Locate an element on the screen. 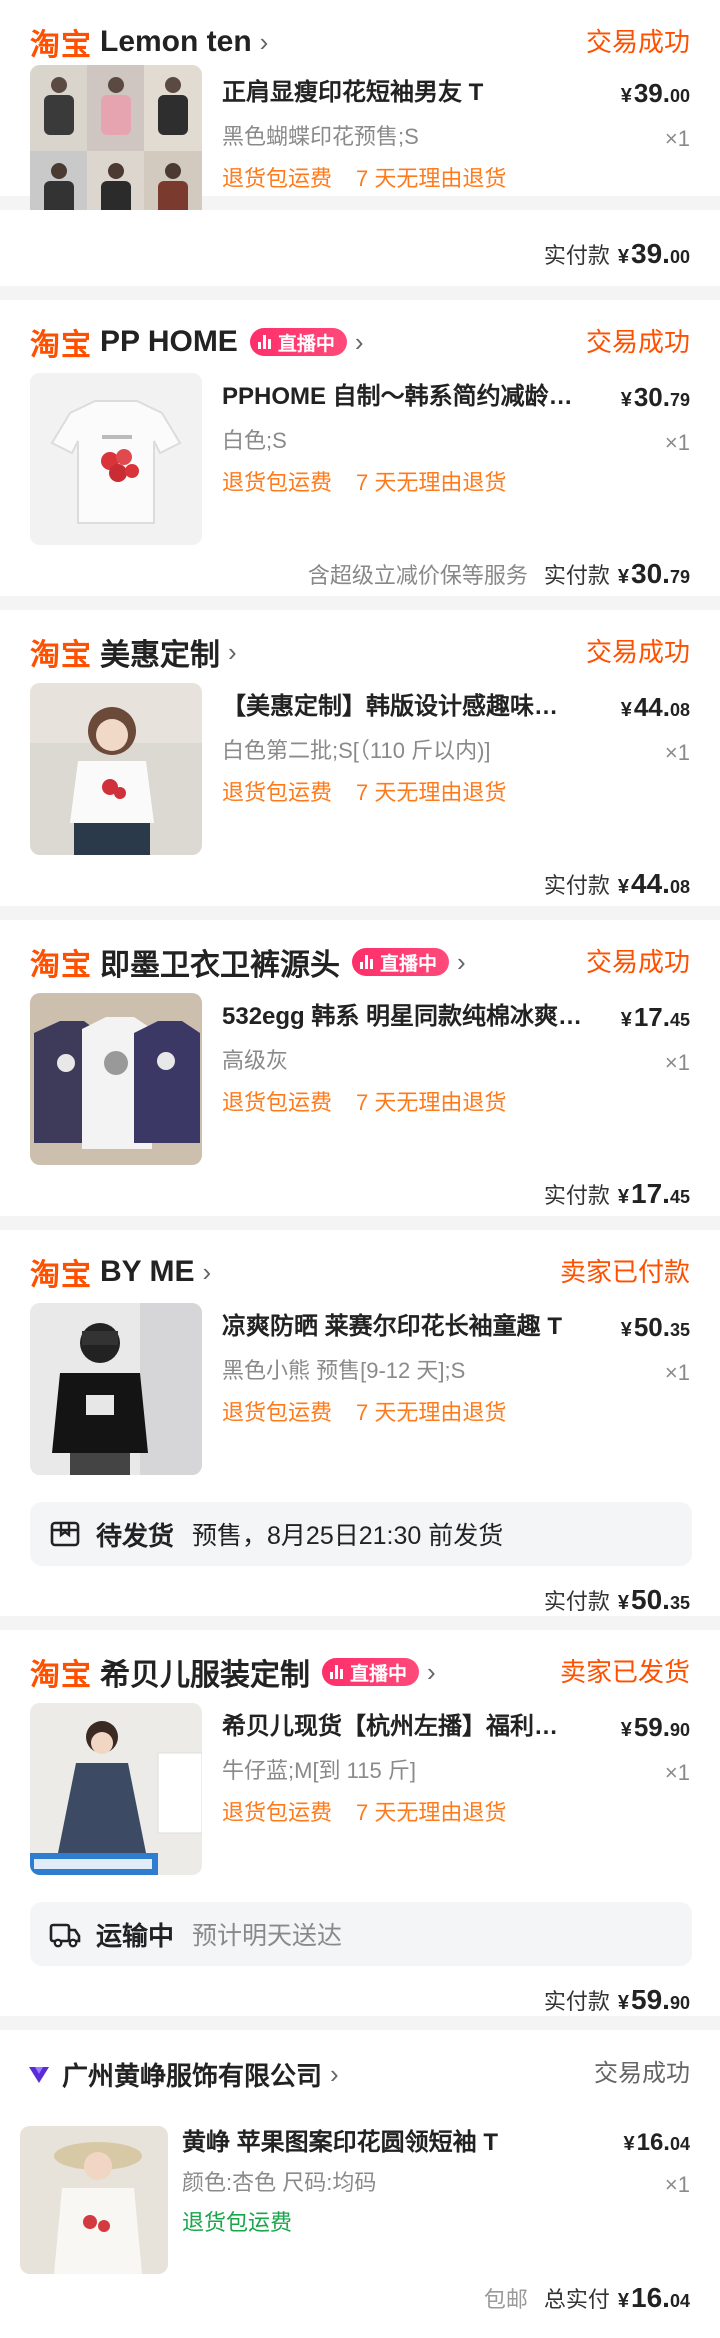 The image size is (720, 2338). order-header: 广州黄峥服饰有限公司 › is located at coordinates (182, 2074).